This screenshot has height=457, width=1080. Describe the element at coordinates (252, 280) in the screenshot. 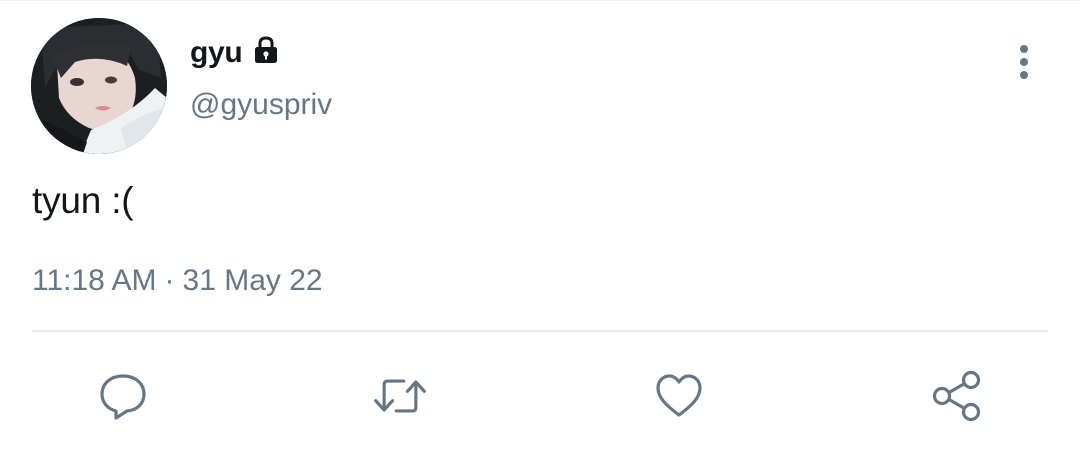

I see `tweet-date: 31 May 22` at that location.